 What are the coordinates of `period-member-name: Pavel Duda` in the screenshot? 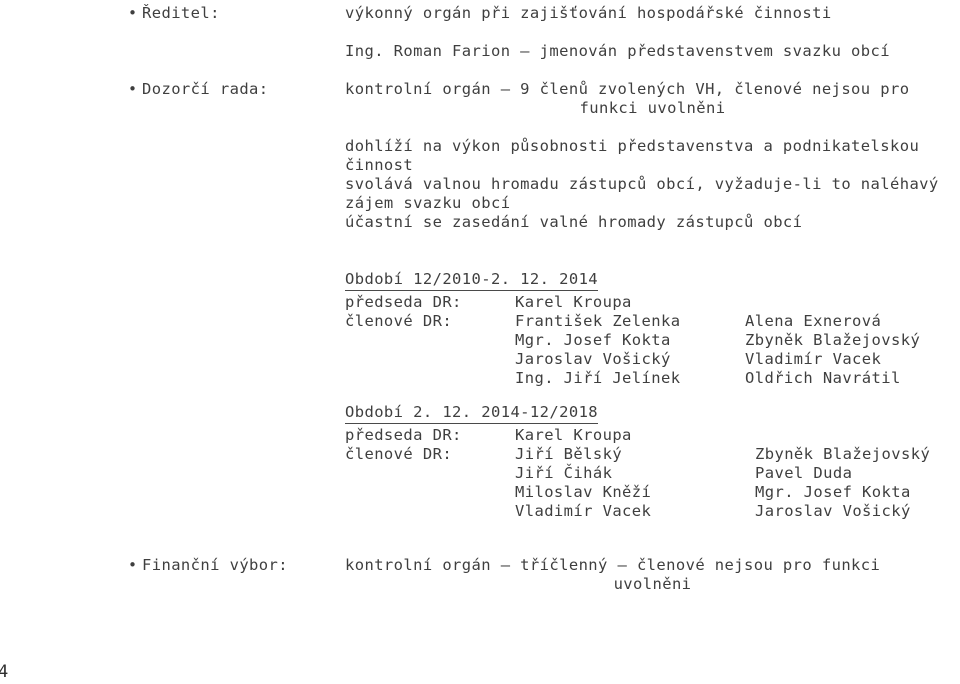 It's located at (804, 473).